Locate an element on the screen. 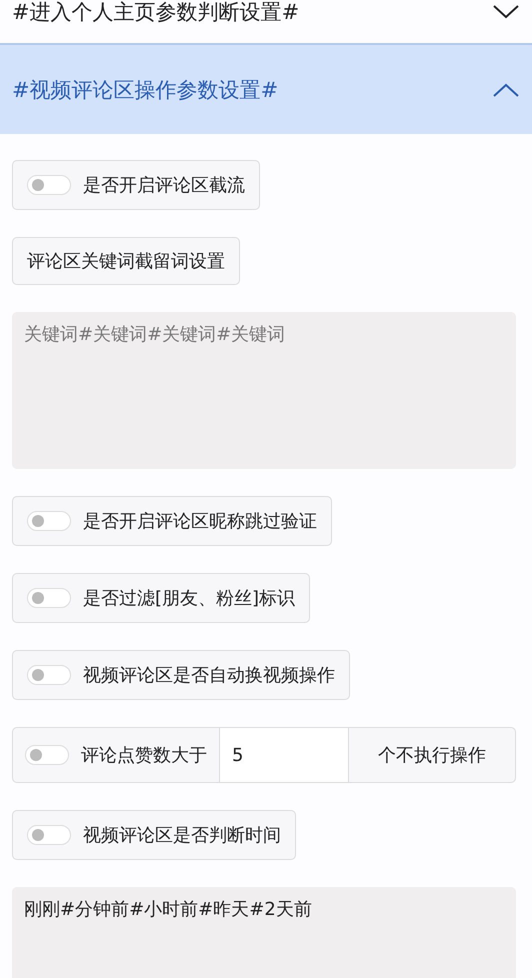  number-field: 5 is located at coordinates (284, 755).